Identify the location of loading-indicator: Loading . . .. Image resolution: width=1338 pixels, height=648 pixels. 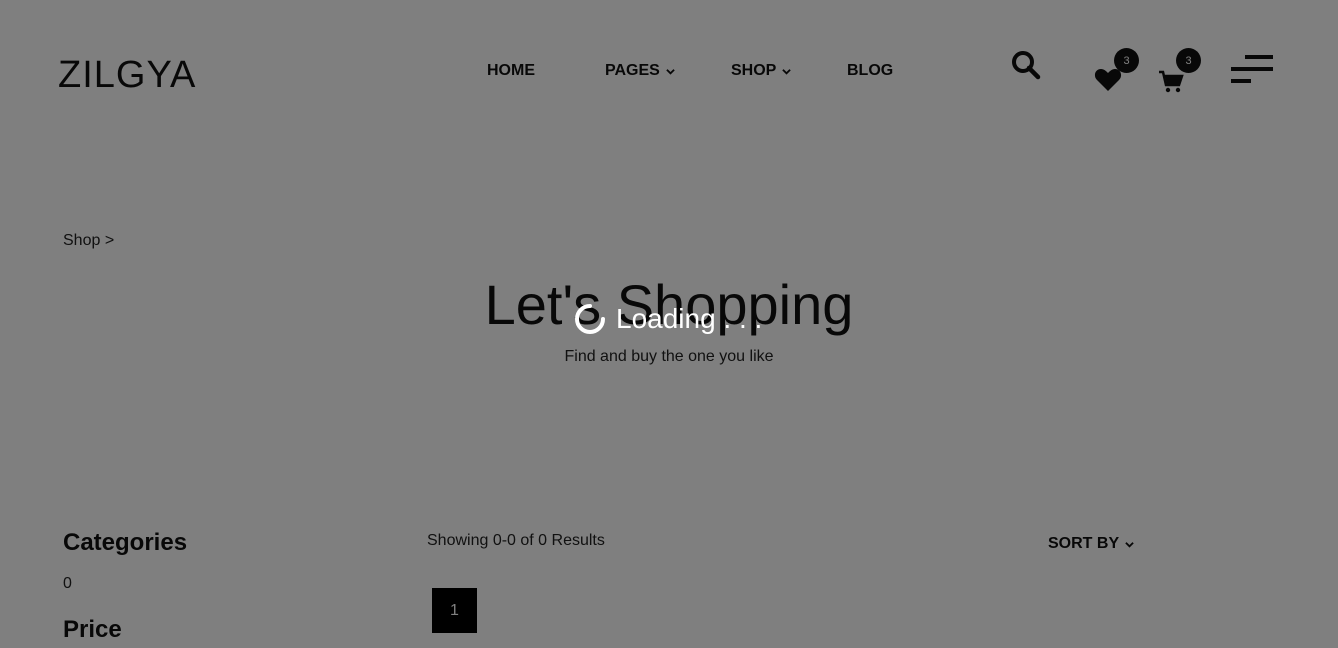
(668, 319).